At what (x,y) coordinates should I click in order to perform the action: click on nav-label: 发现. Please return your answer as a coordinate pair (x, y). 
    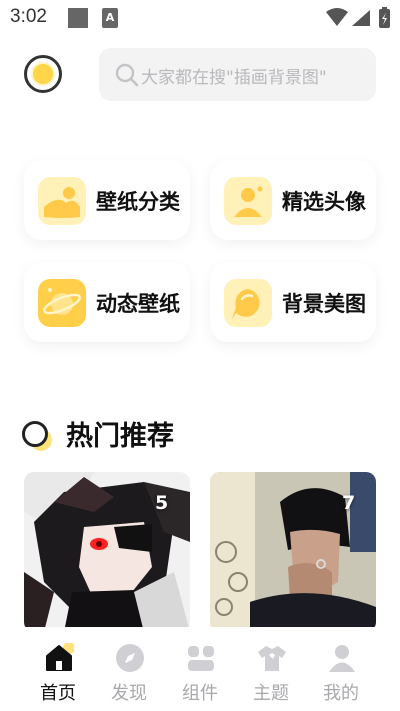
    Looking at the image, I should click on (129, 693).